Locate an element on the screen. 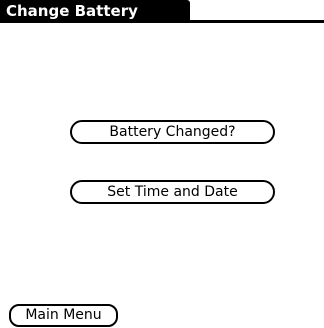 The width and height of the screenshot is (324, 328). title-underline is located at coordinates (162, 21).